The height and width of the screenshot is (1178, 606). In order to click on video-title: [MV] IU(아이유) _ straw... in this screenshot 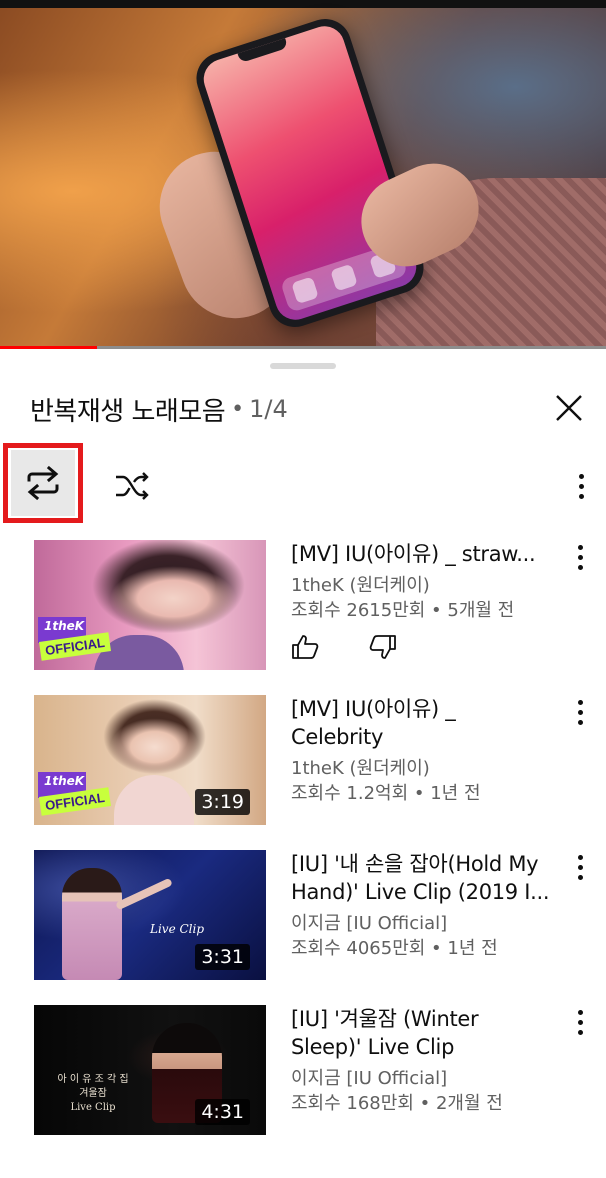, I will do `click(421, 554)`.